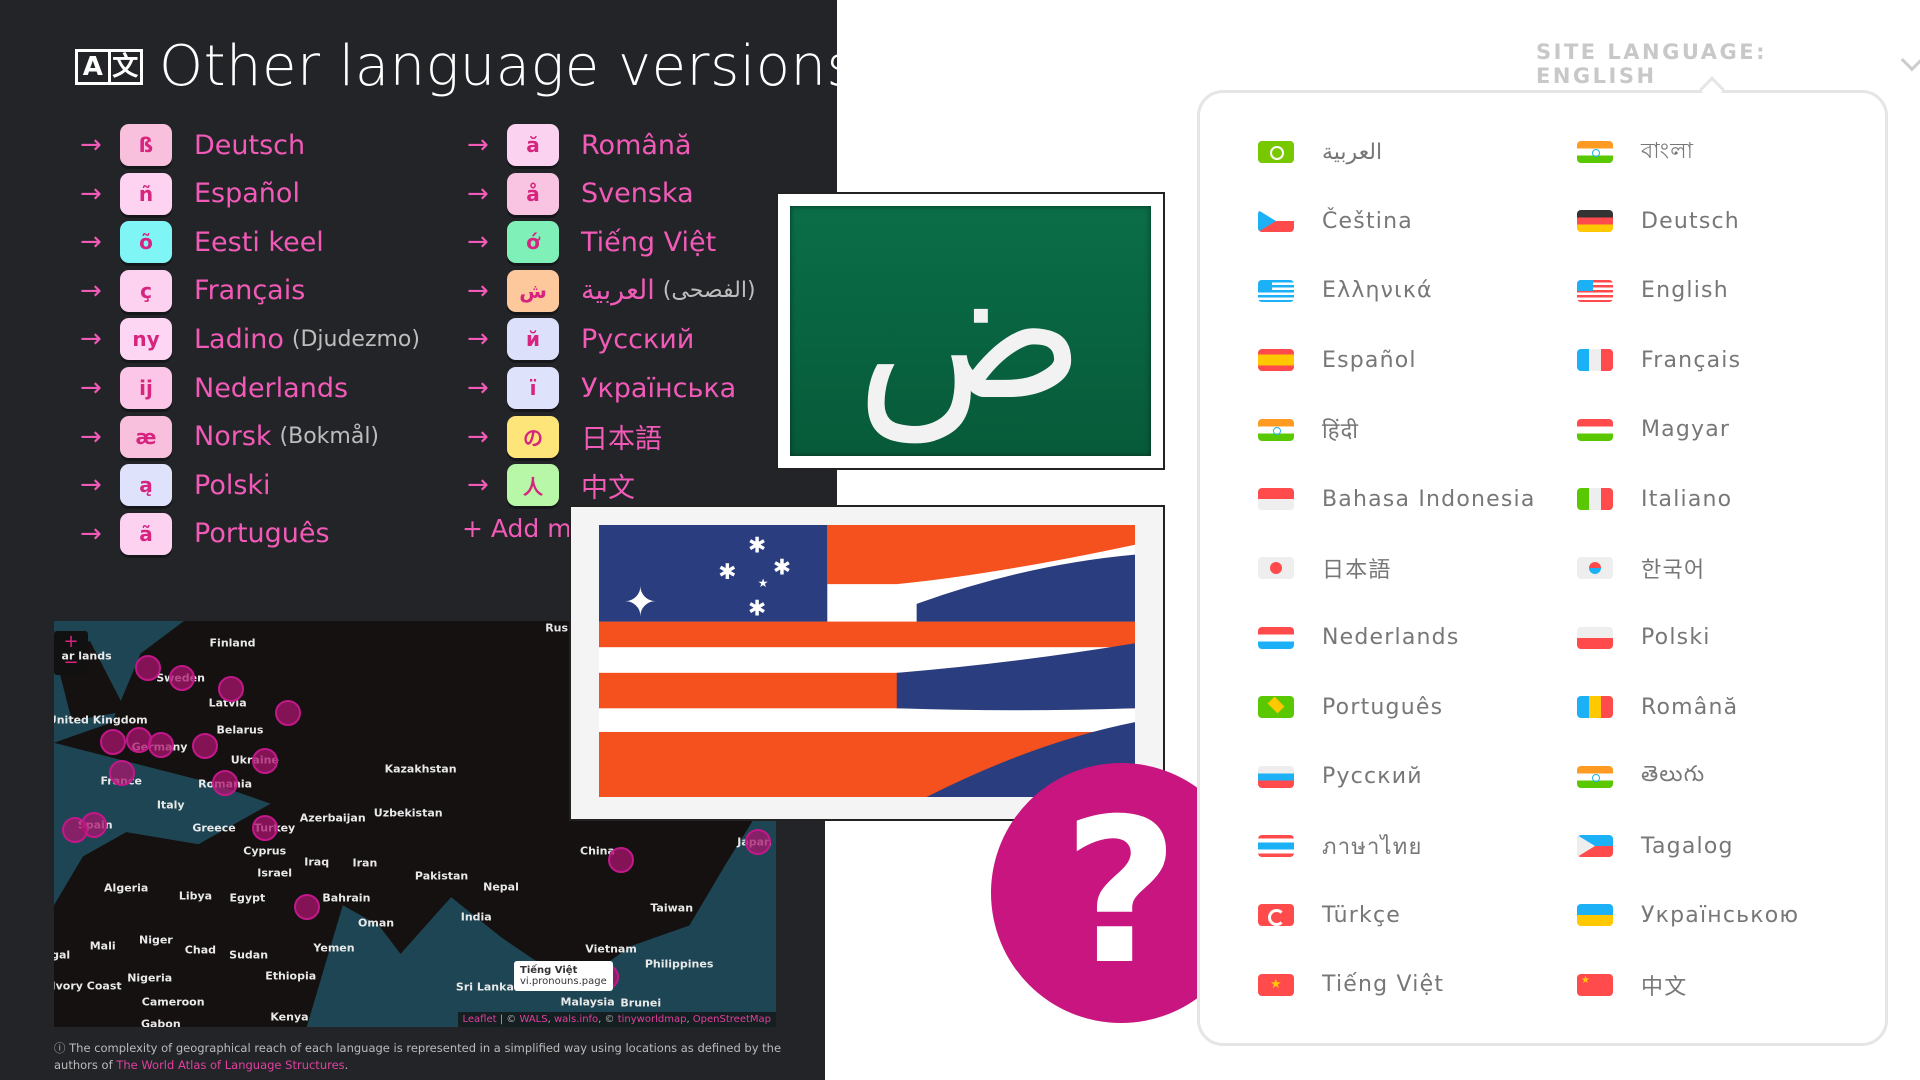 Image resolution: width=1920 pixels, height=1080 pixels. I want to click on language-name: Nederlands, so click(271, 388).